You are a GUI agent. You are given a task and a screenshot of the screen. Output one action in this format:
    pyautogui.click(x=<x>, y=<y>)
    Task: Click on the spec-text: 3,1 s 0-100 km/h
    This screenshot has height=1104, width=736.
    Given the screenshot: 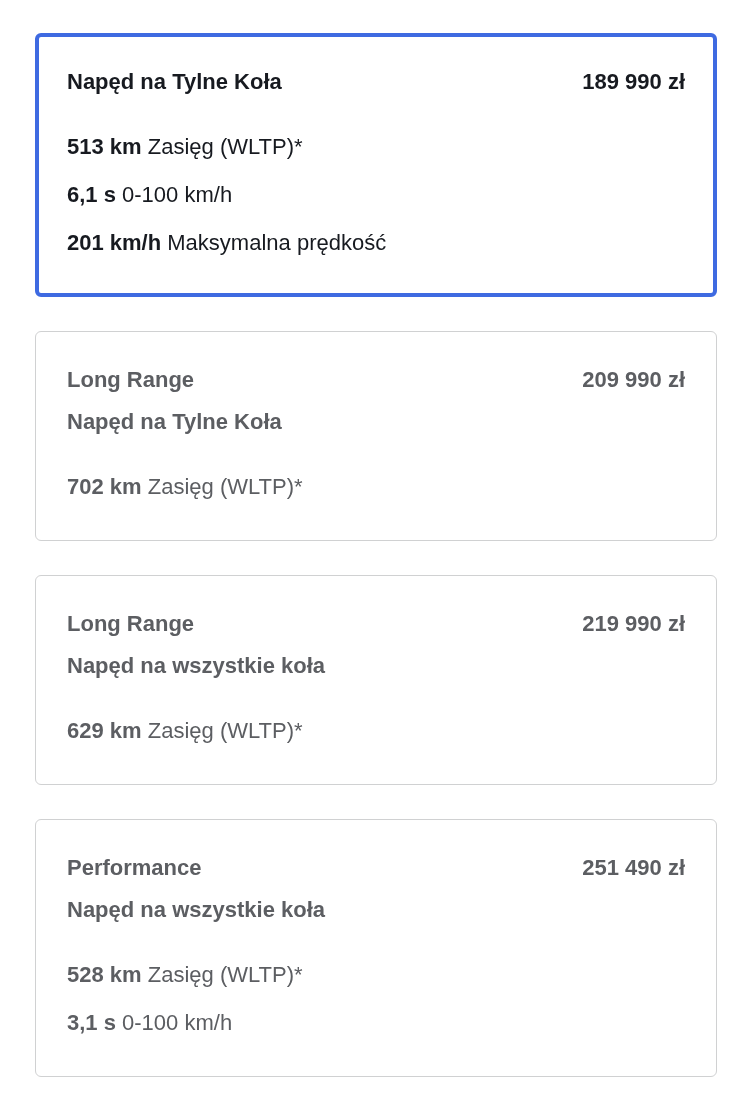 What is the action you would take?
    pyautogui.click(x=150, y=1023)
    